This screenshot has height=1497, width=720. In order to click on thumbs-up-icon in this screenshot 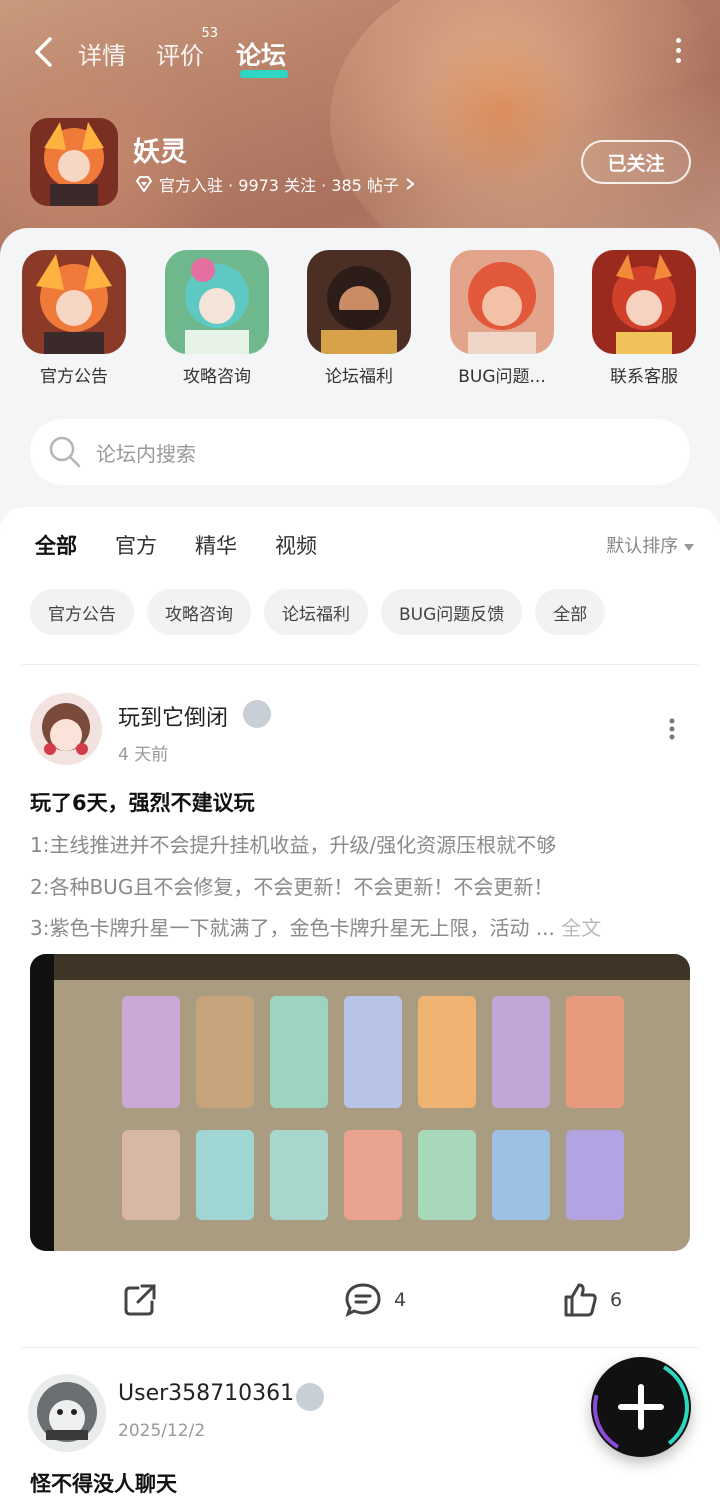, I will do `click(580, 1300)`.